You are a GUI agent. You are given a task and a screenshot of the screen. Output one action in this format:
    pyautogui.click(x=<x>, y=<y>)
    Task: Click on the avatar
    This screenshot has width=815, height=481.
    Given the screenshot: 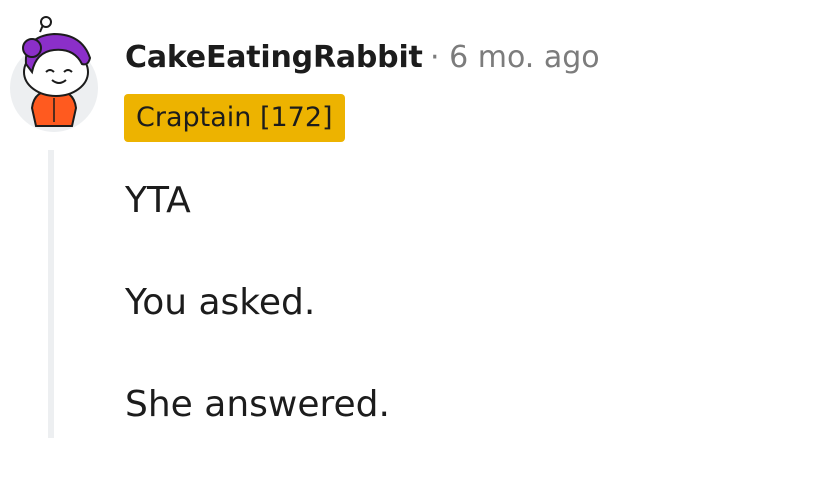 What is the action you would take?
    pyautogui.click(x=54, y=73)
    